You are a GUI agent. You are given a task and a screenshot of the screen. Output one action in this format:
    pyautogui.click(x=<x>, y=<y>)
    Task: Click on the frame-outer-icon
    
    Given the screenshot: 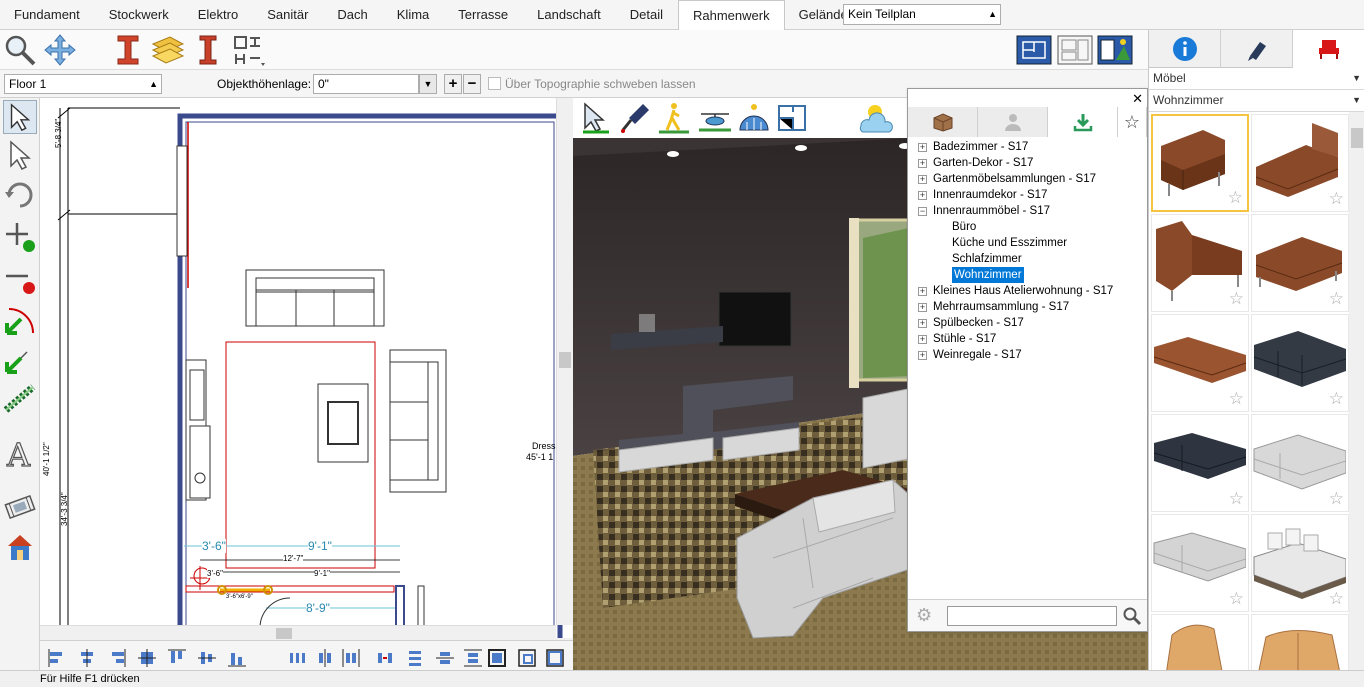 What is the action you would take?
    pyautogui.click(x=555, y=658)
    